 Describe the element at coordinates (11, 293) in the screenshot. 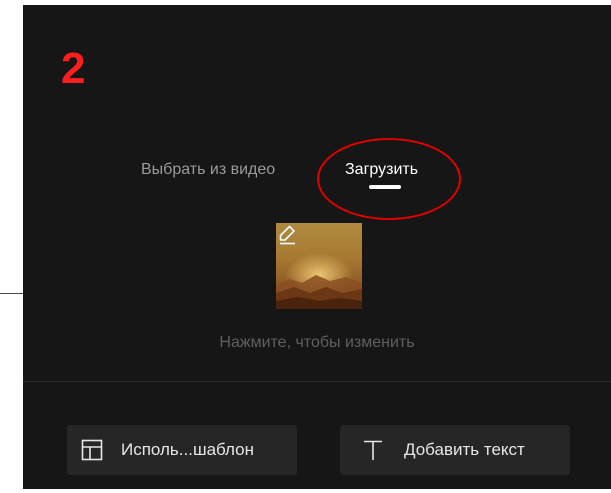

I see `connector-line` at that location.